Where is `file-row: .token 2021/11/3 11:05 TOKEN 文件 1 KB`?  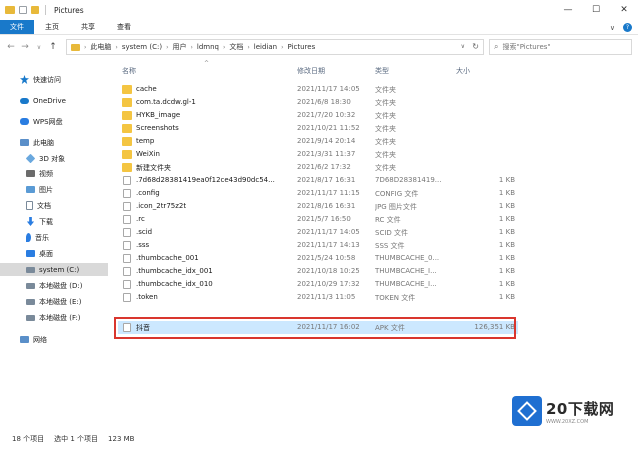
file-row: .token 2021/11/3 11:05 TOKEN 文件 1 KB is located at coordinates (318, 297).